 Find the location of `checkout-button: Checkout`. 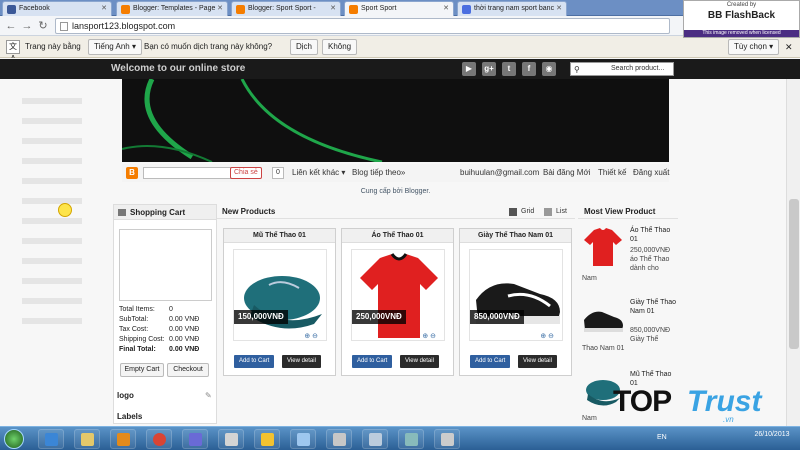

checkout-button: Checkout is located at coordinates (188, 370).